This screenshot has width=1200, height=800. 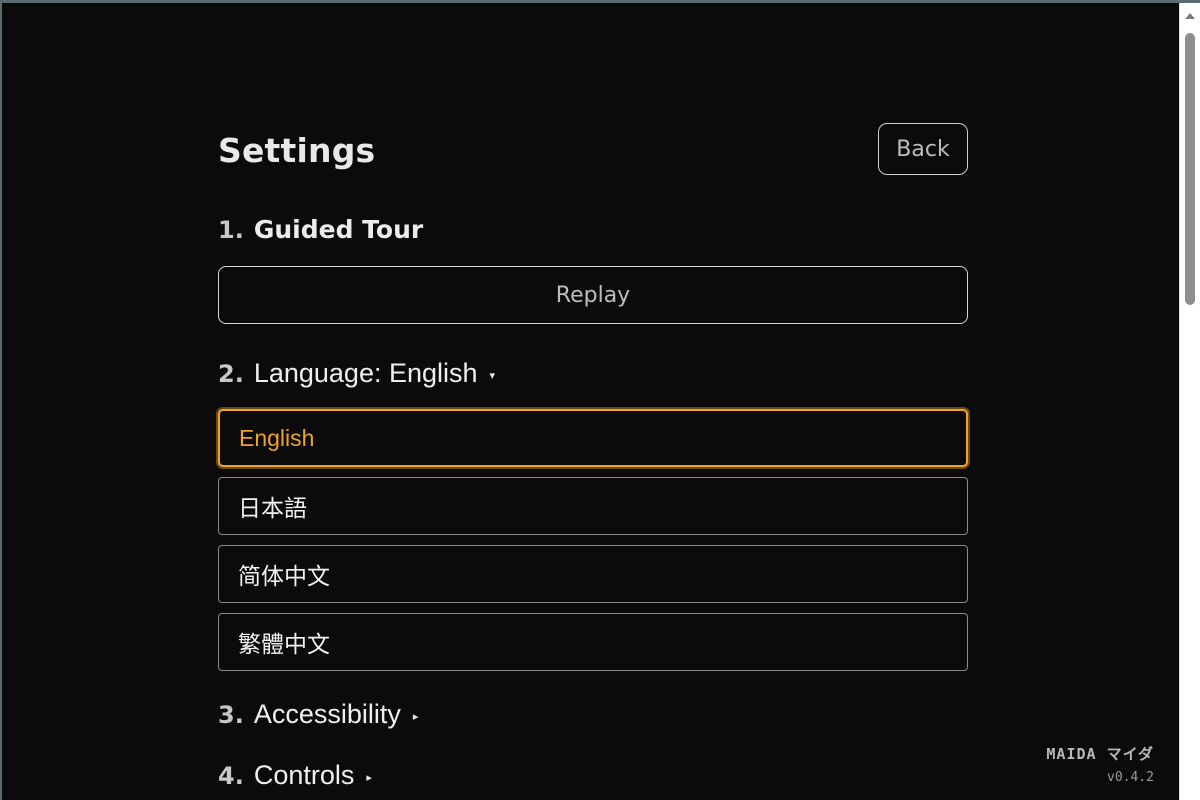 What do you see at coordinates (297, 150) in the screenshot?
I see `page-title: Settings` at bounding box center [297, 150].